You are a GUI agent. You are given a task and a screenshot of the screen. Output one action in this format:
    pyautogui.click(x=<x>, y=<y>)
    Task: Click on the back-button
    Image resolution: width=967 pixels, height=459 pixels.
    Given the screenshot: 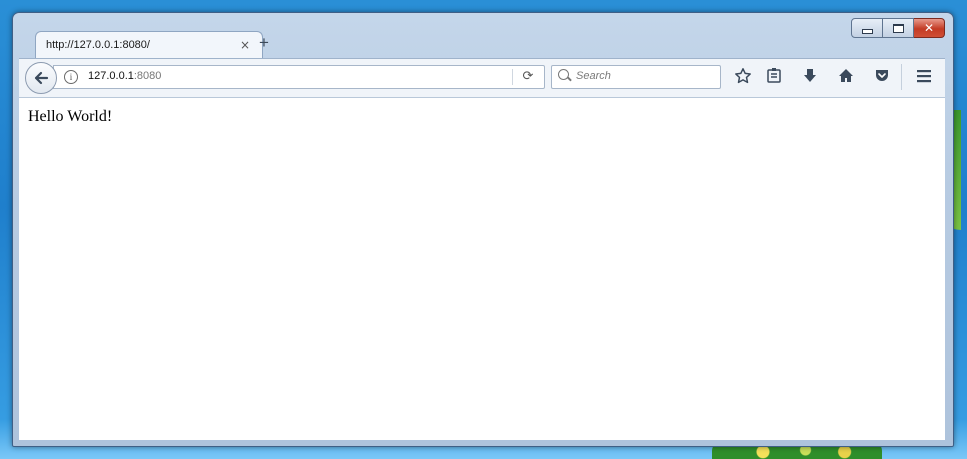 What is the action you would take?
    pyautogui.click(x=41, y=78)
    